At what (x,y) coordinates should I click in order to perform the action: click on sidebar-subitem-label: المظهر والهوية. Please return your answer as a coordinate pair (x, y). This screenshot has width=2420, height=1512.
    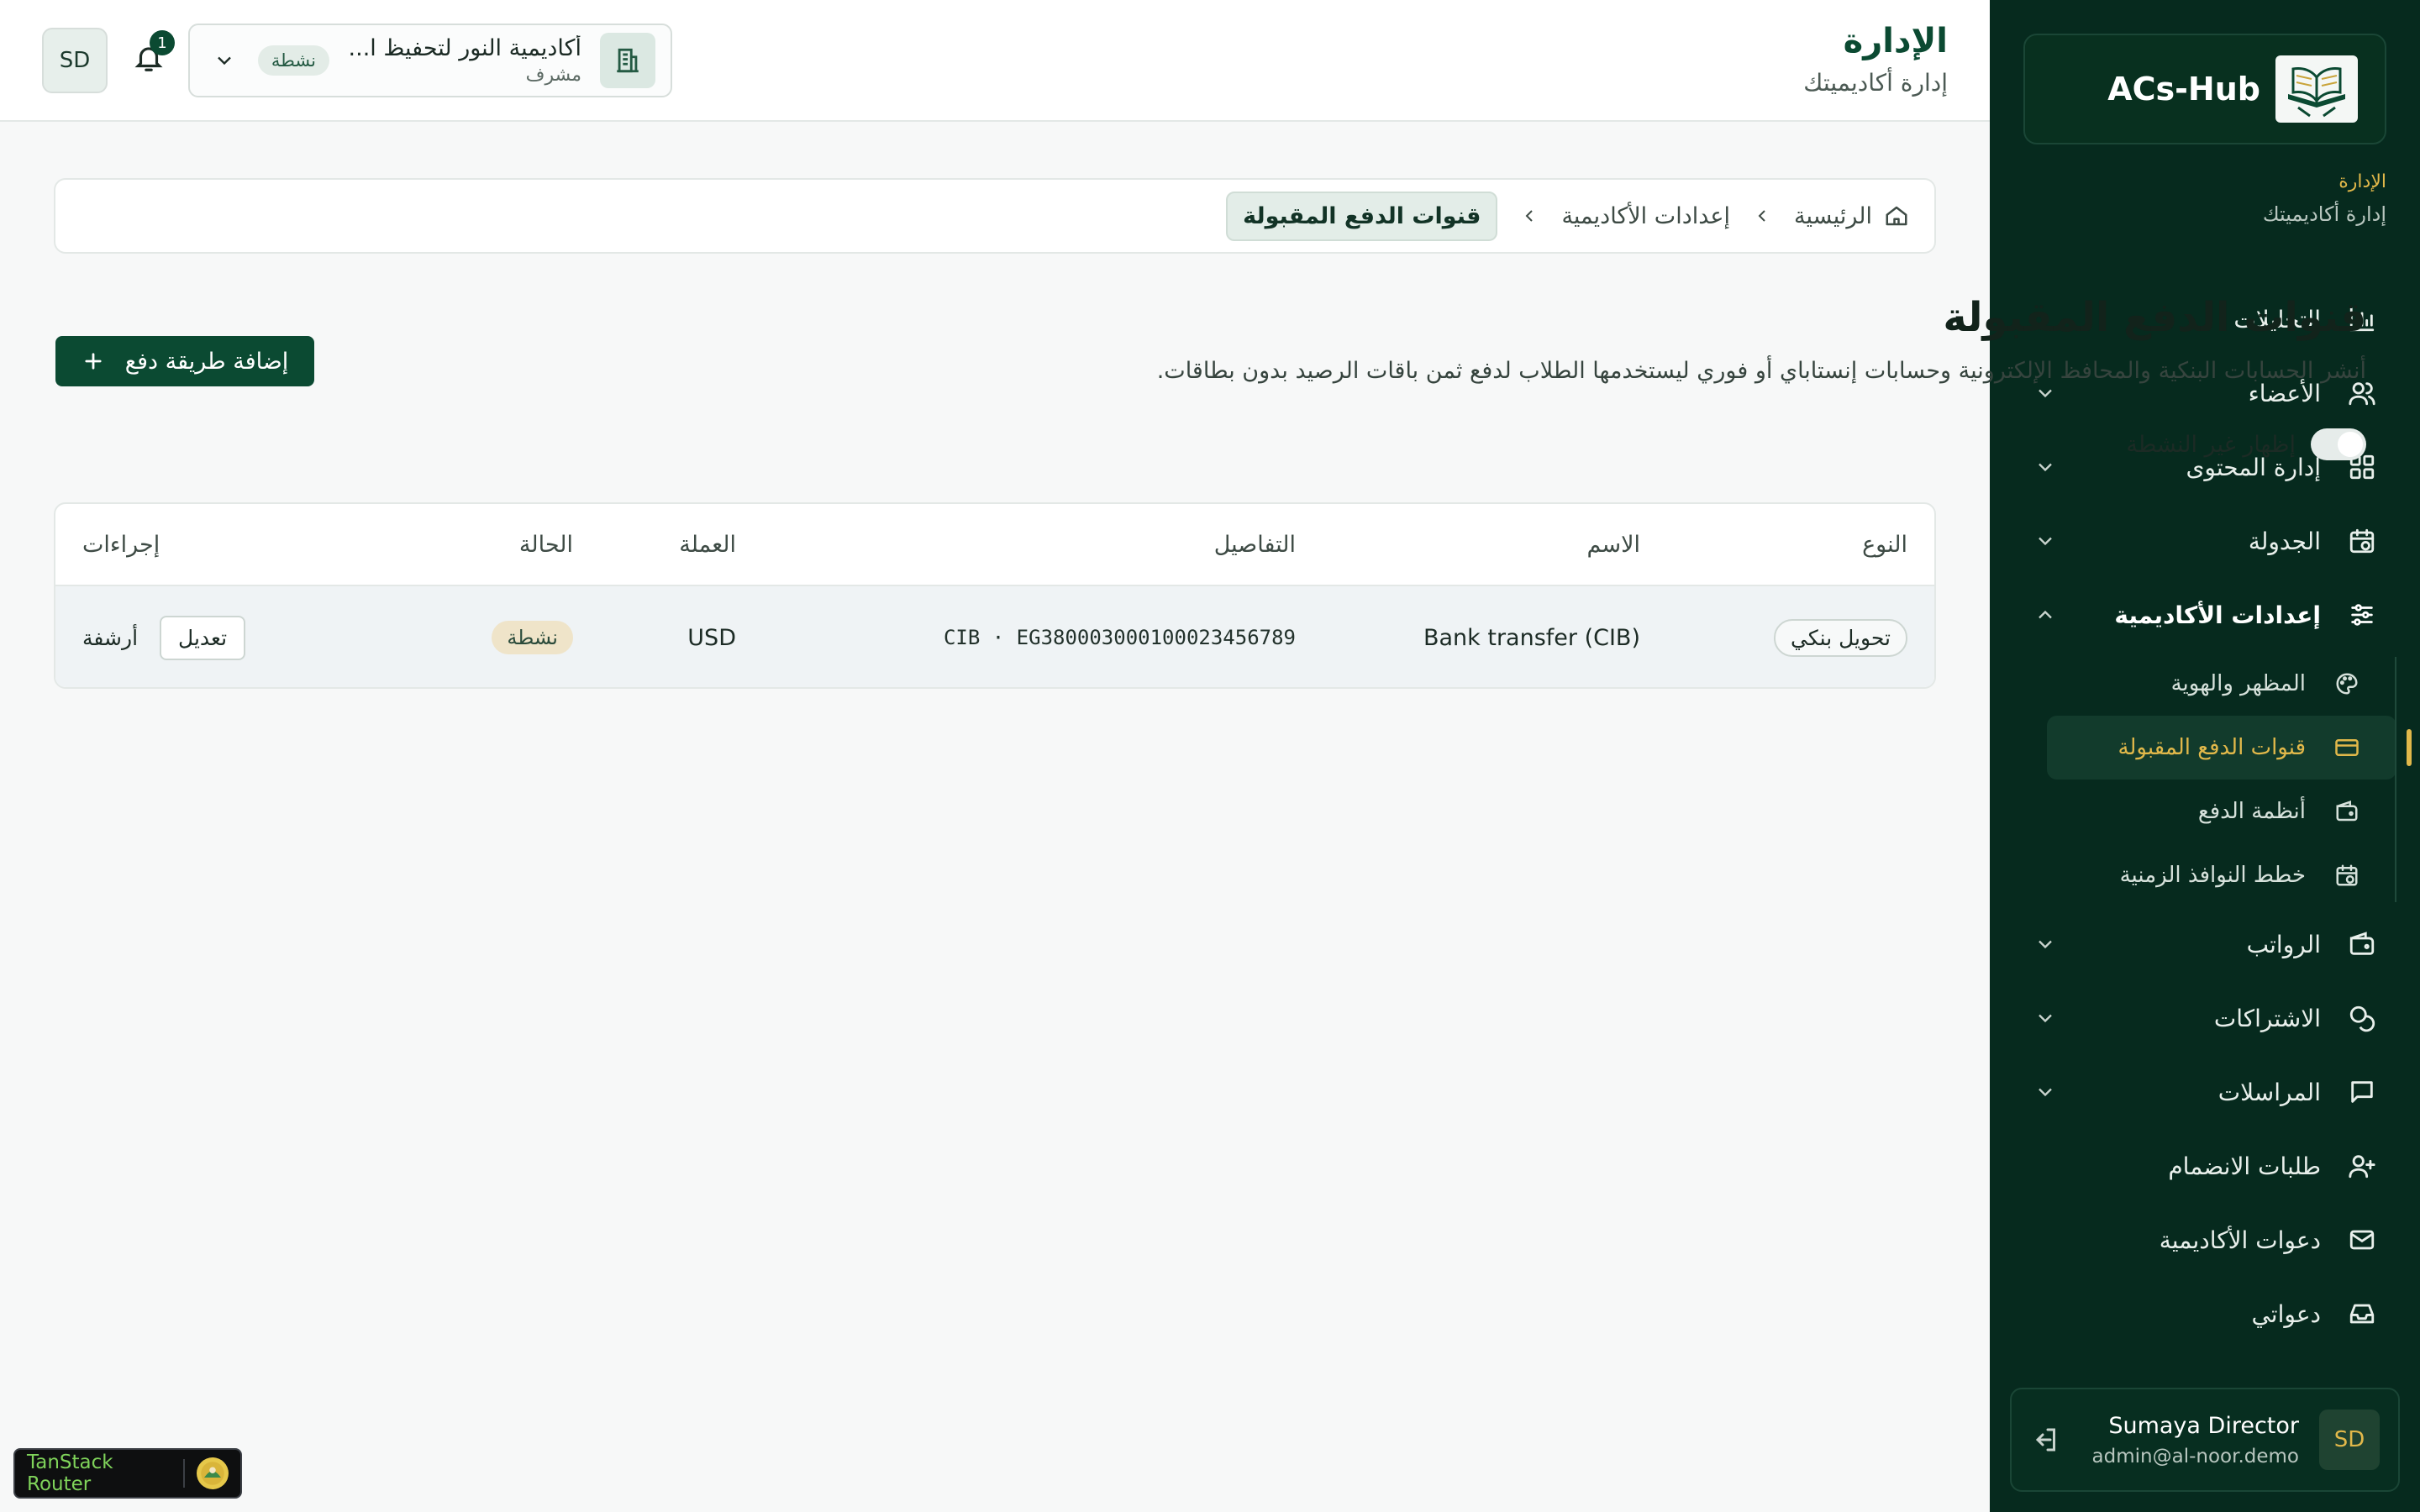
    Looking at the image, I should click on (2238, 683).